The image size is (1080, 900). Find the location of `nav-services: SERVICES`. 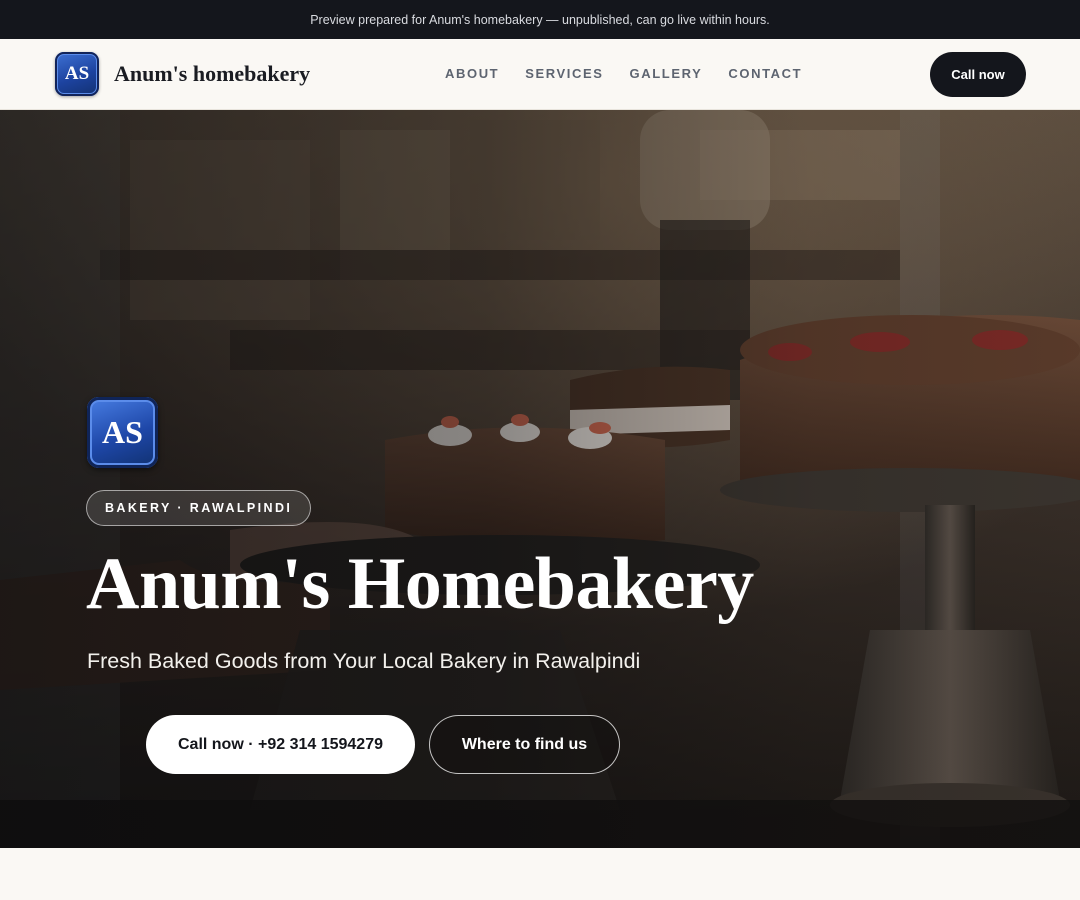

nav-services: SERVICES is located at coordinates (564, 73).